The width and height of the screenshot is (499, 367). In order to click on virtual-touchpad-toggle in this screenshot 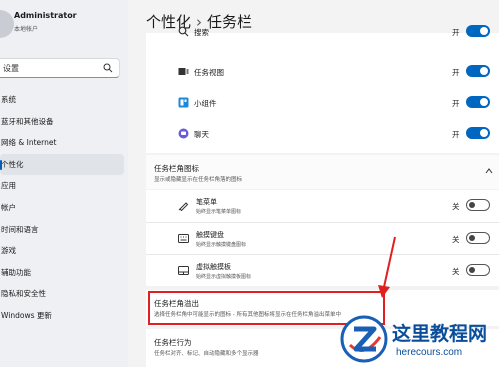, I will do `click(478, 270)`.